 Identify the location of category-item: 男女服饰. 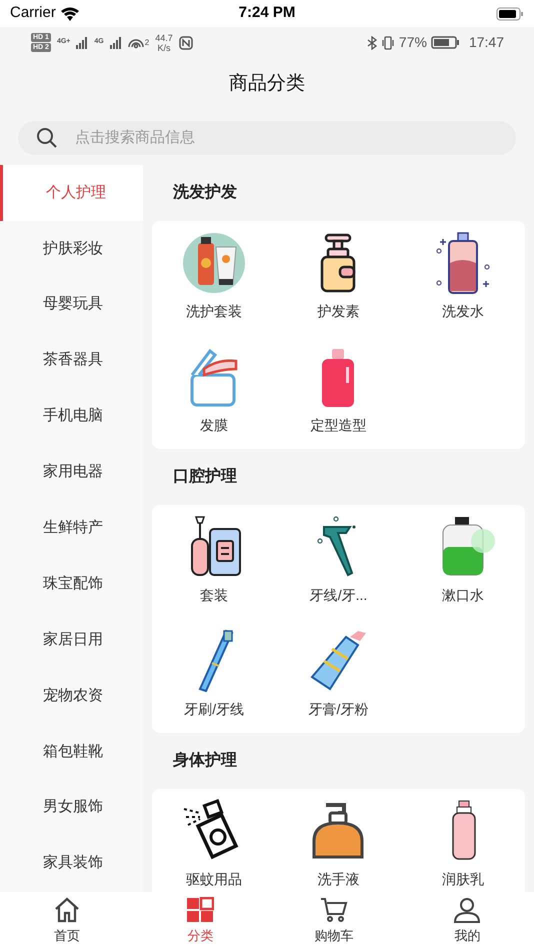
(71, 808).